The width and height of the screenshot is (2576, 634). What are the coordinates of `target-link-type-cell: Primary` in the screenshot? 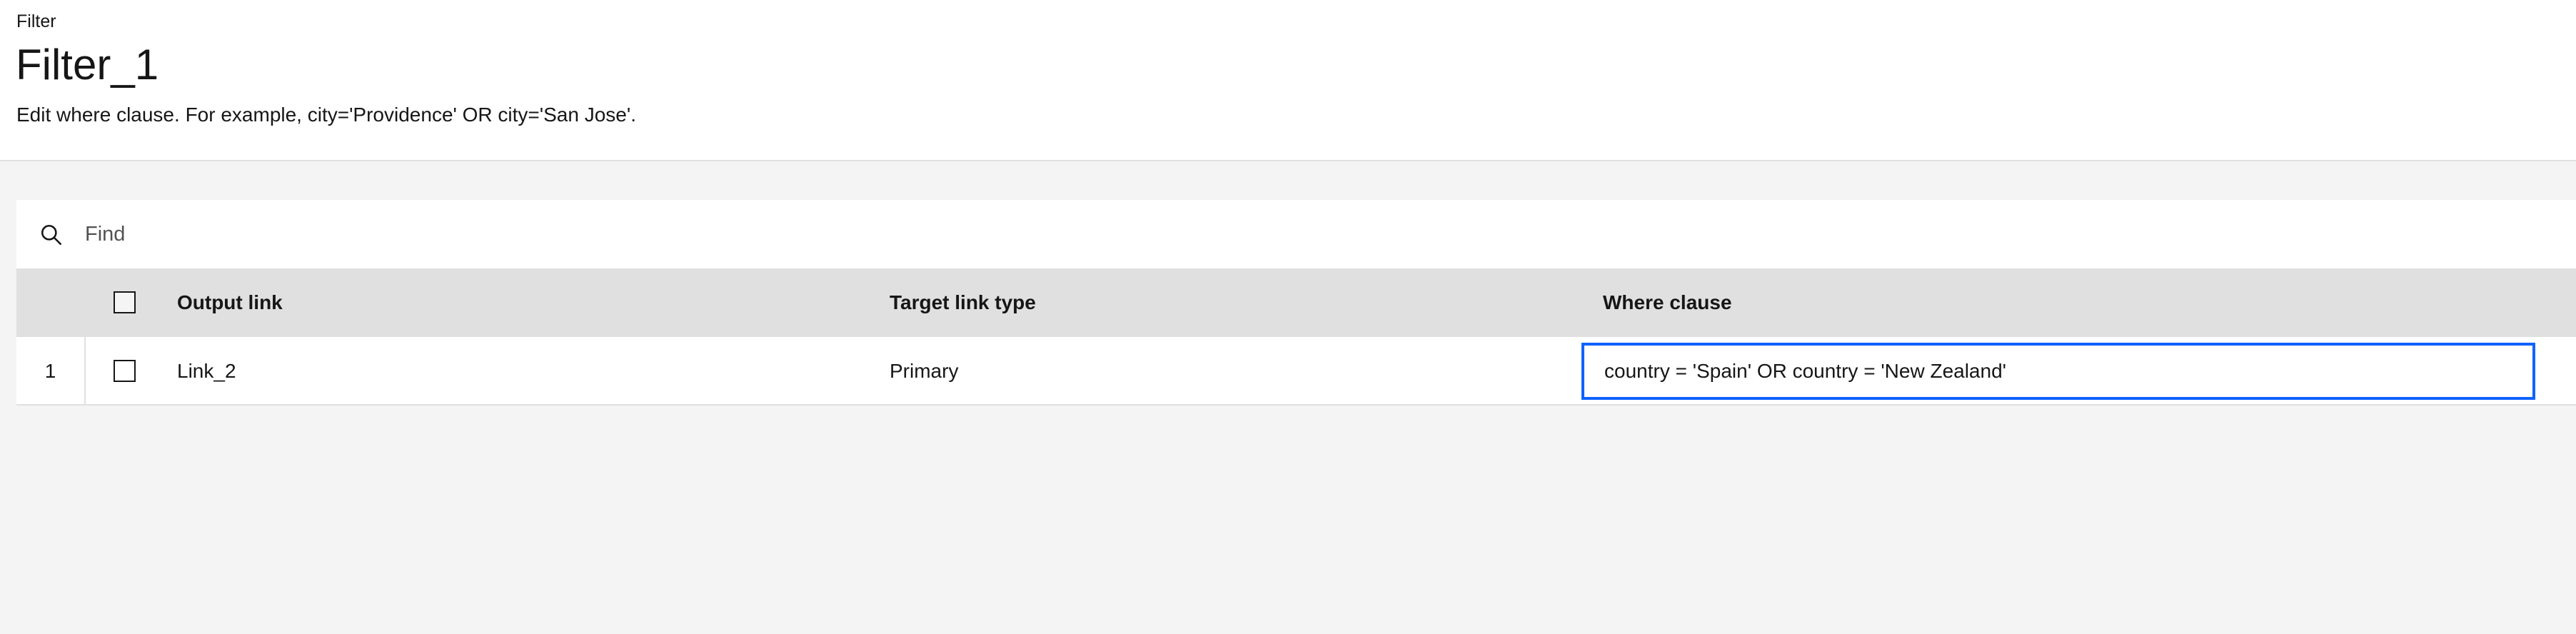 It's located at (924, 371).